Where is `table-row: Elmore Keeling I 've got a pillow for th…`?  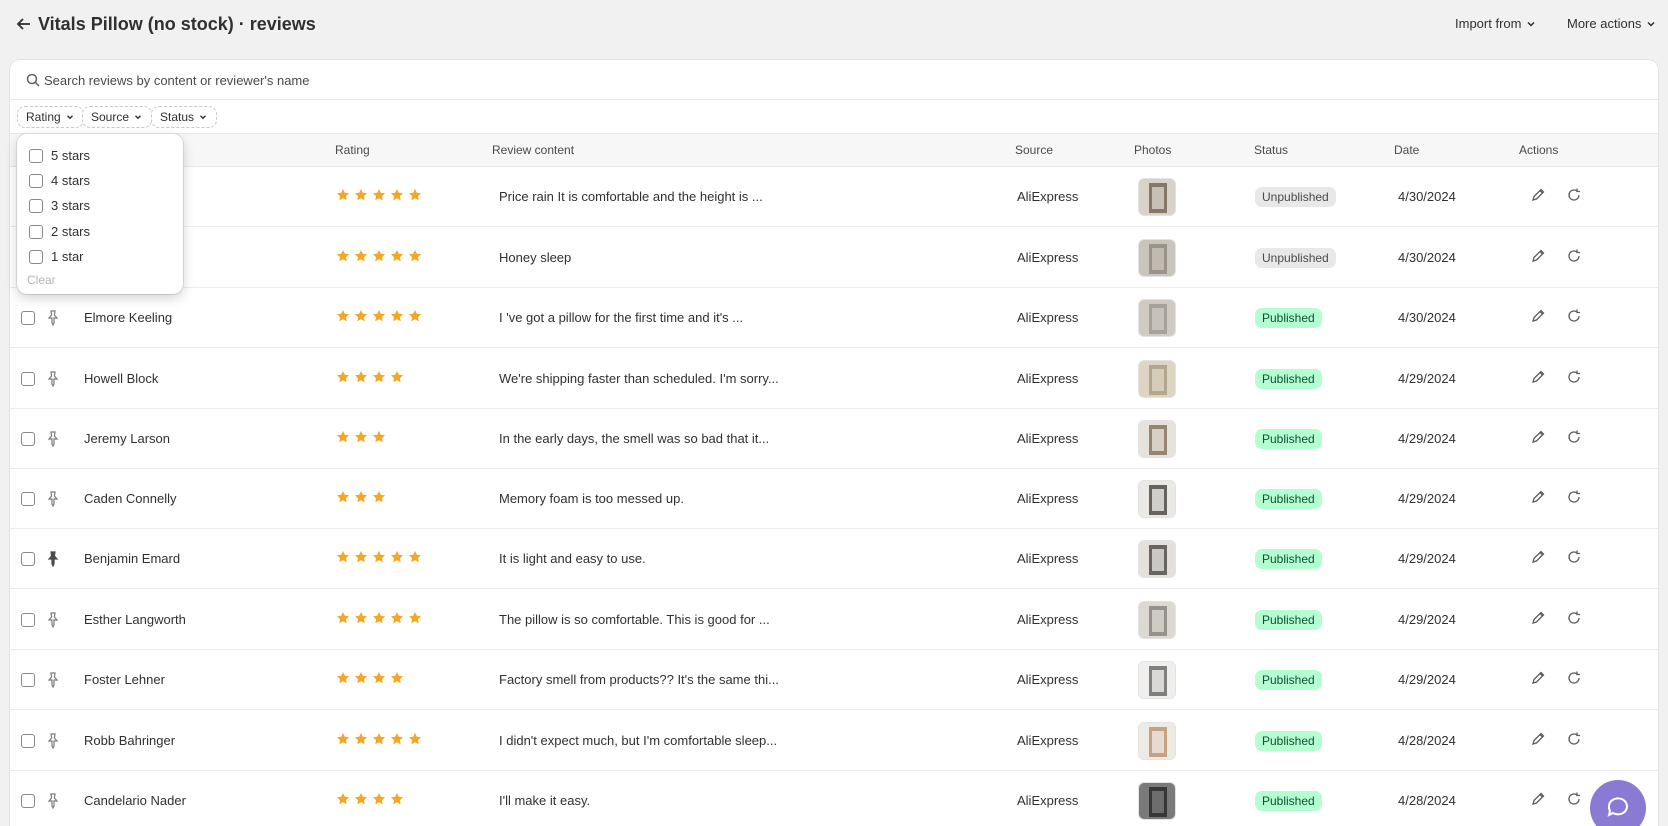
table-row: Elmore Keeling I 've got a pillow for th… is located at coordinates (834, 318).